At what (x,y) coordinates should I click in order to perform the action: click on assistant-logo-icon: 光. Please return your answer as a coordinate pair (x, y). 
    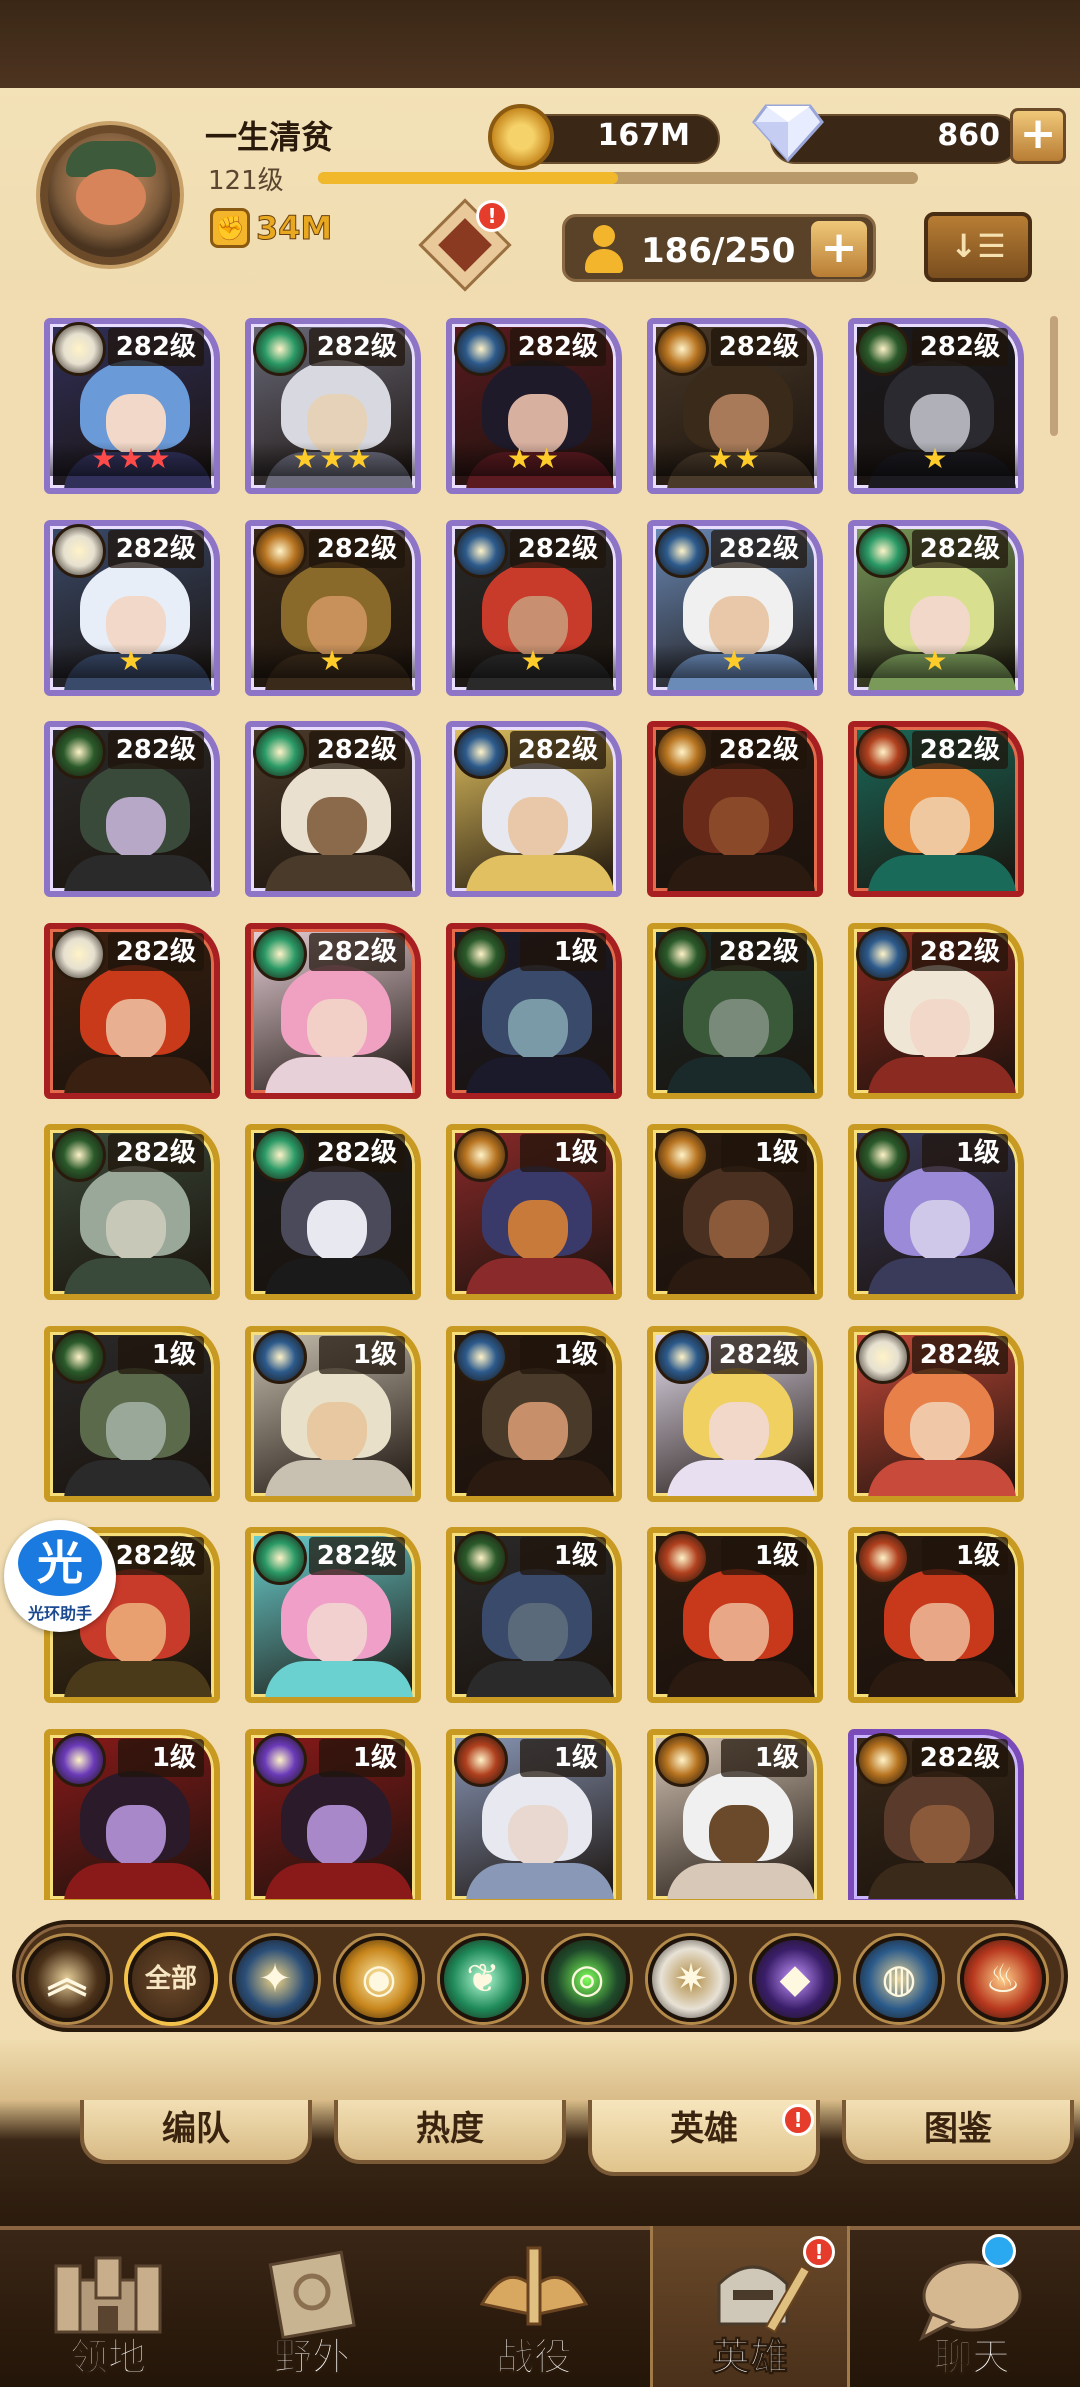
    Looking at the image, I should click on (60, 1563).